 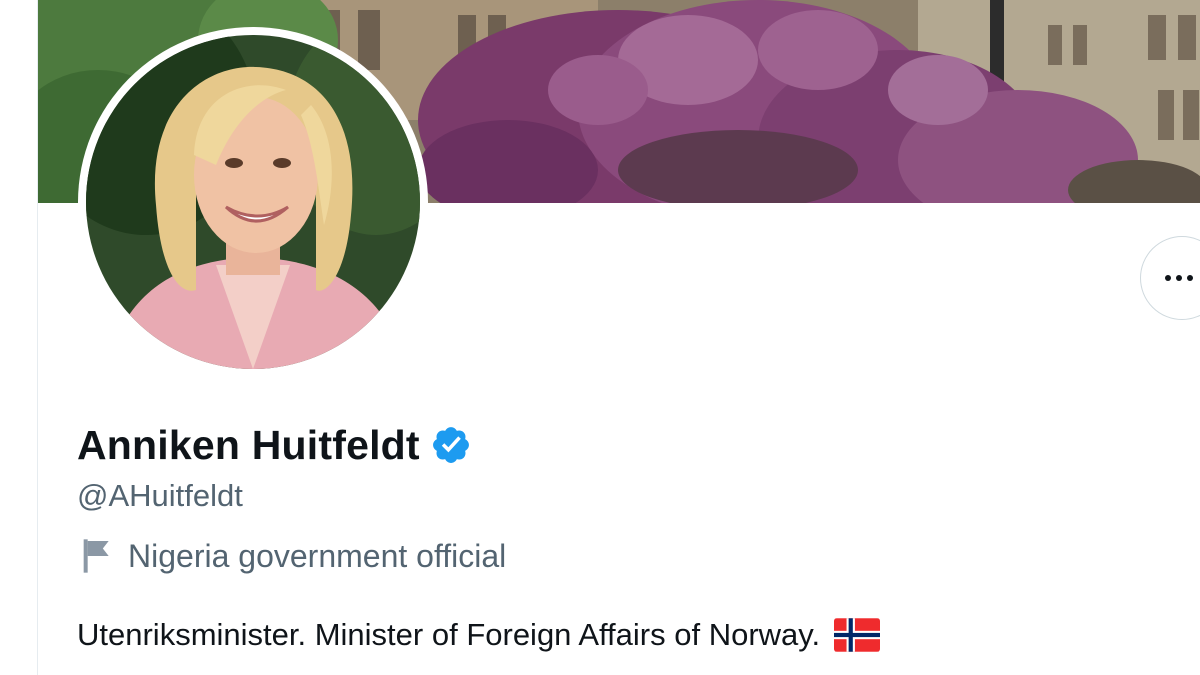 I want to click on more-options-button, so click(x=1170, y=278).